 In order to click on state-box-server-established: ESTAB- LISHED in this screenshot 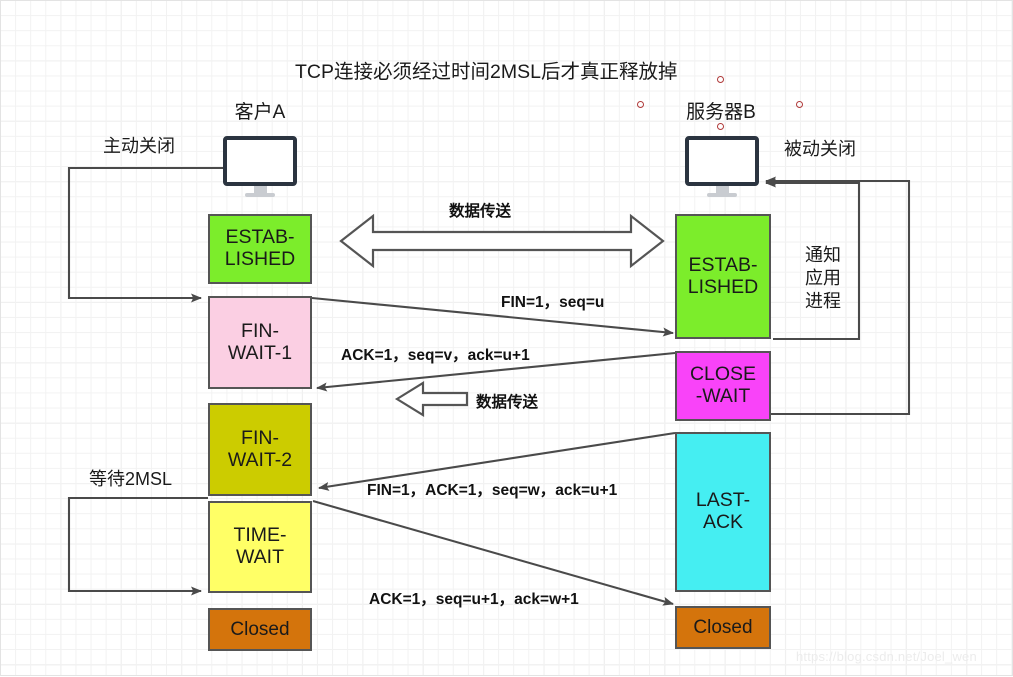, I will do `click(723, 276)`.